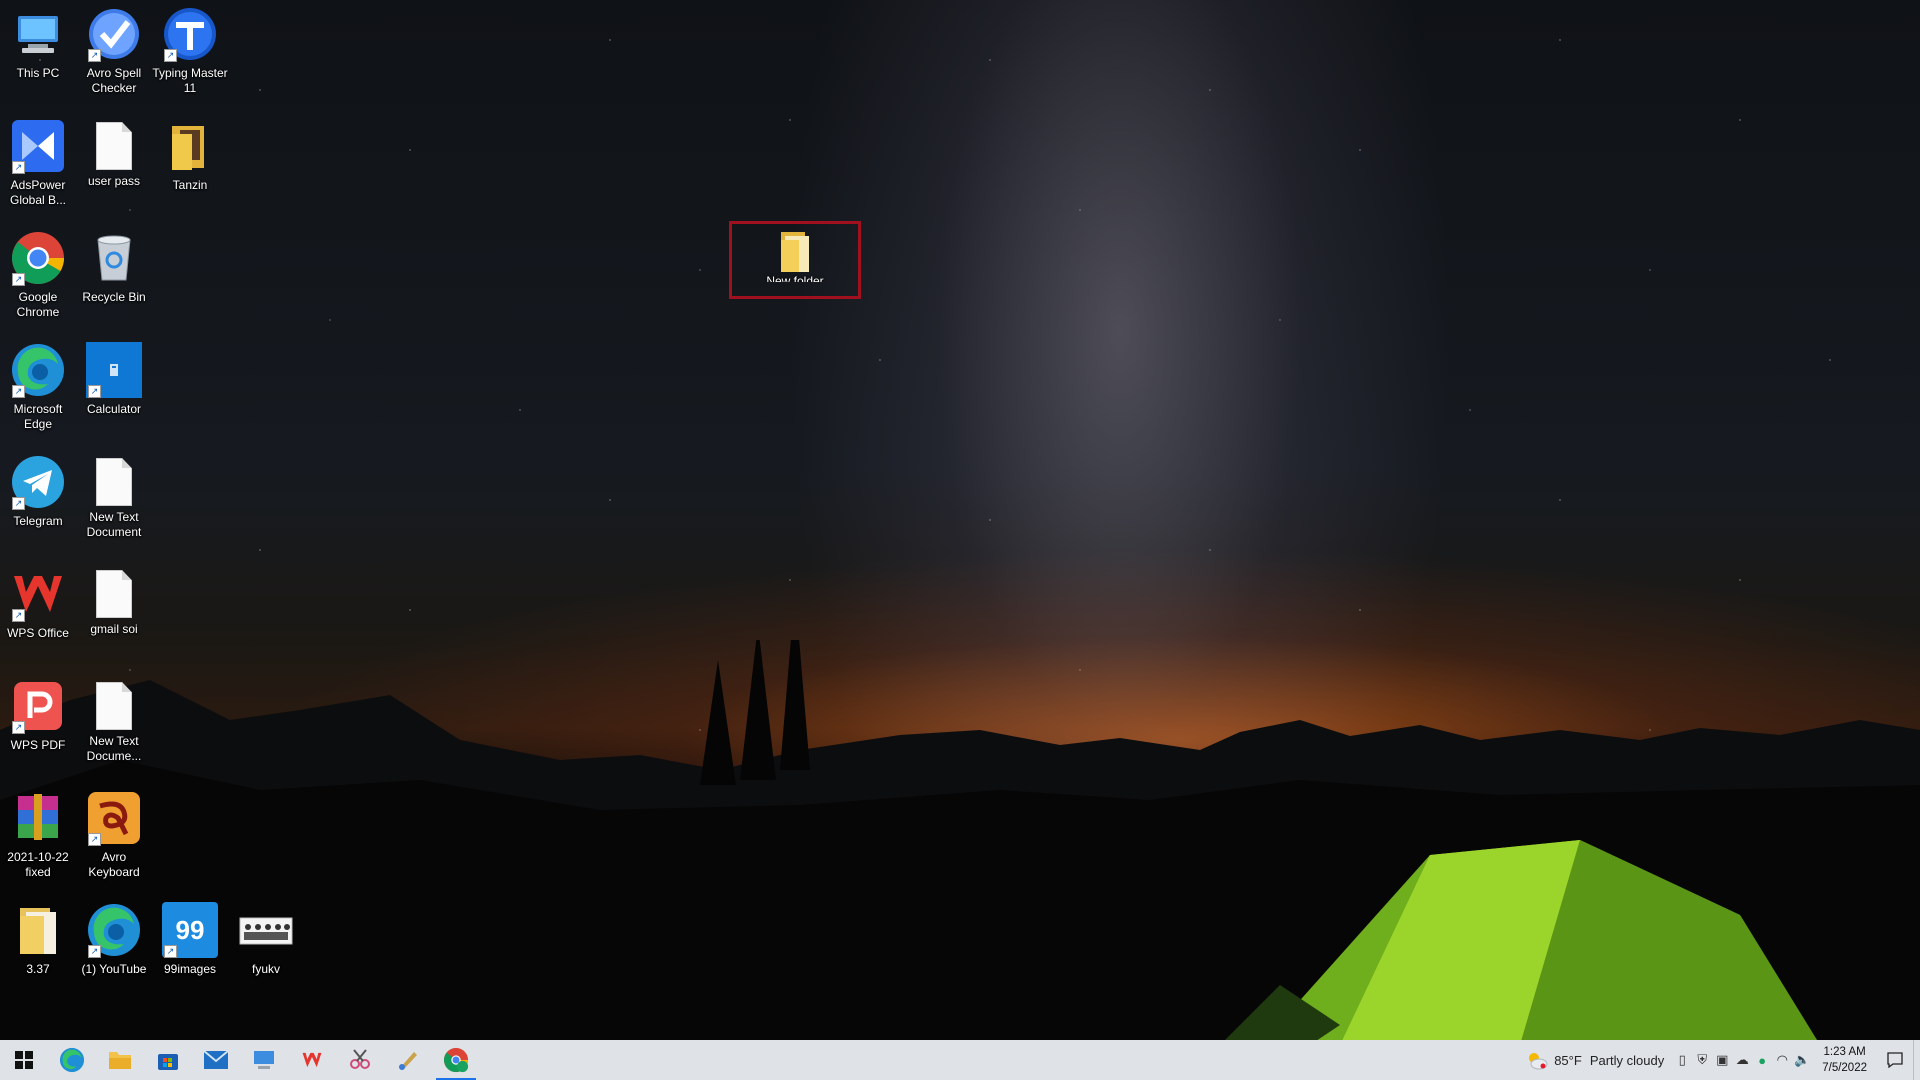 The image size is (1920, 1080). Describe the element at coordinates (1782, 1060) in the screenshot. I see `wifi-icon: ◠` at that location.